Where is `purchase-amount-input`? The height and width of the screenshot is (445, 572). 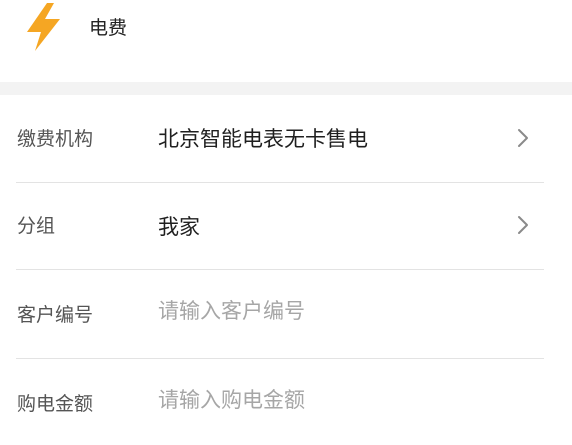 purchase-amount-input is located at coordinates (323, 400).